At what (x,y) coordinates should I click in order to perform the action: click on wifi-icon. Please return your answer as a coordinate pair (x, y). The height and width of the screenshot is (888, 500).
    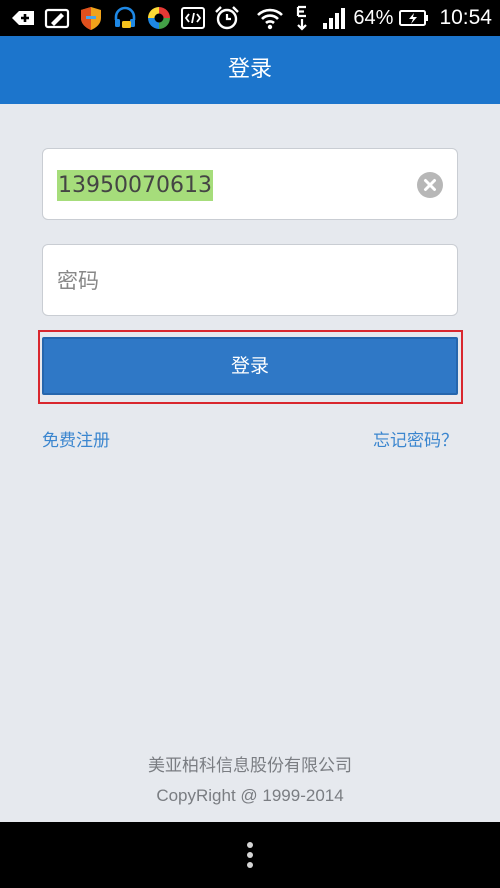
    Looking at the image, I should click on (270, 19).